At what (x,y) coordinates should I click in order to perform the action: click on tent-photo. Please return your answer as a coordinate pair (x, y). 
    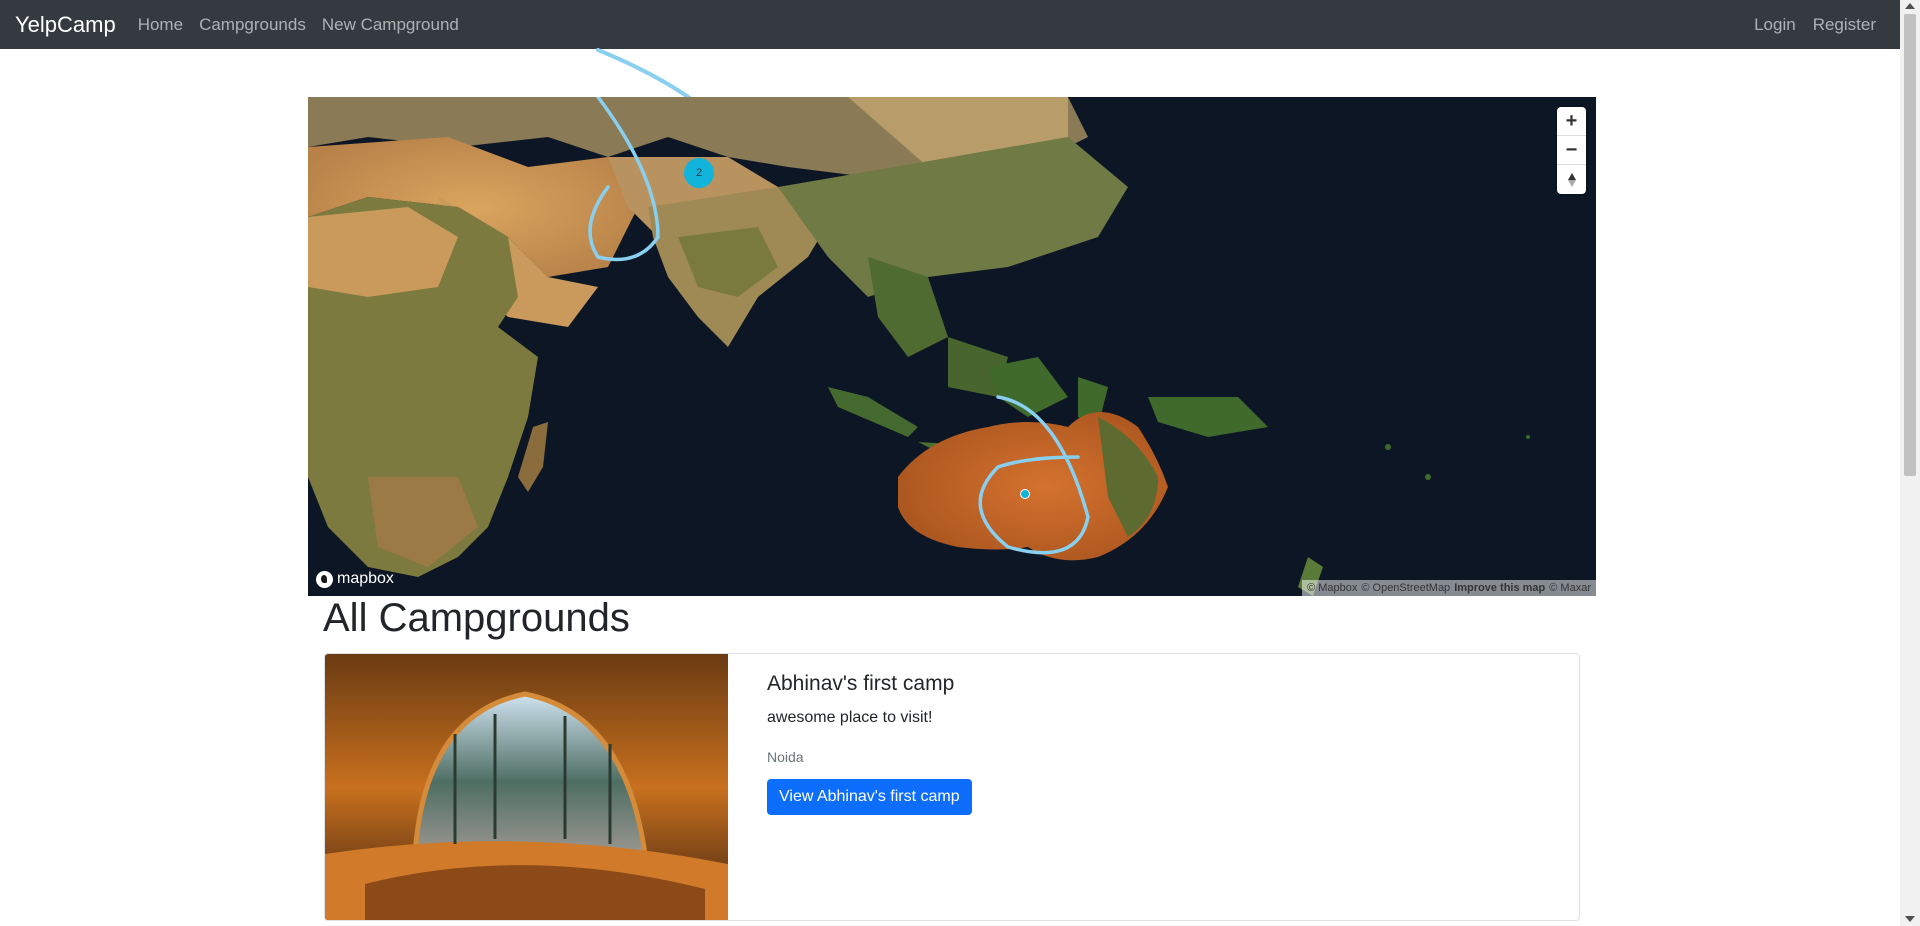
    Looking at the image, I should click on (526, 787).